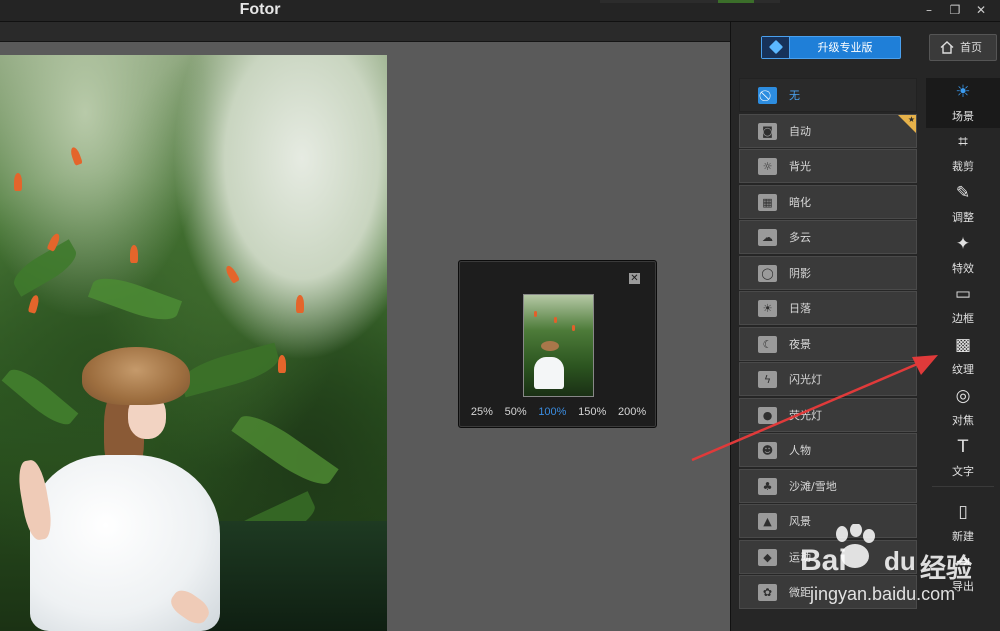 The height and width of the screenshot is (631, 1000). I want to click on bulb-icon: ●, so click(767, 415).